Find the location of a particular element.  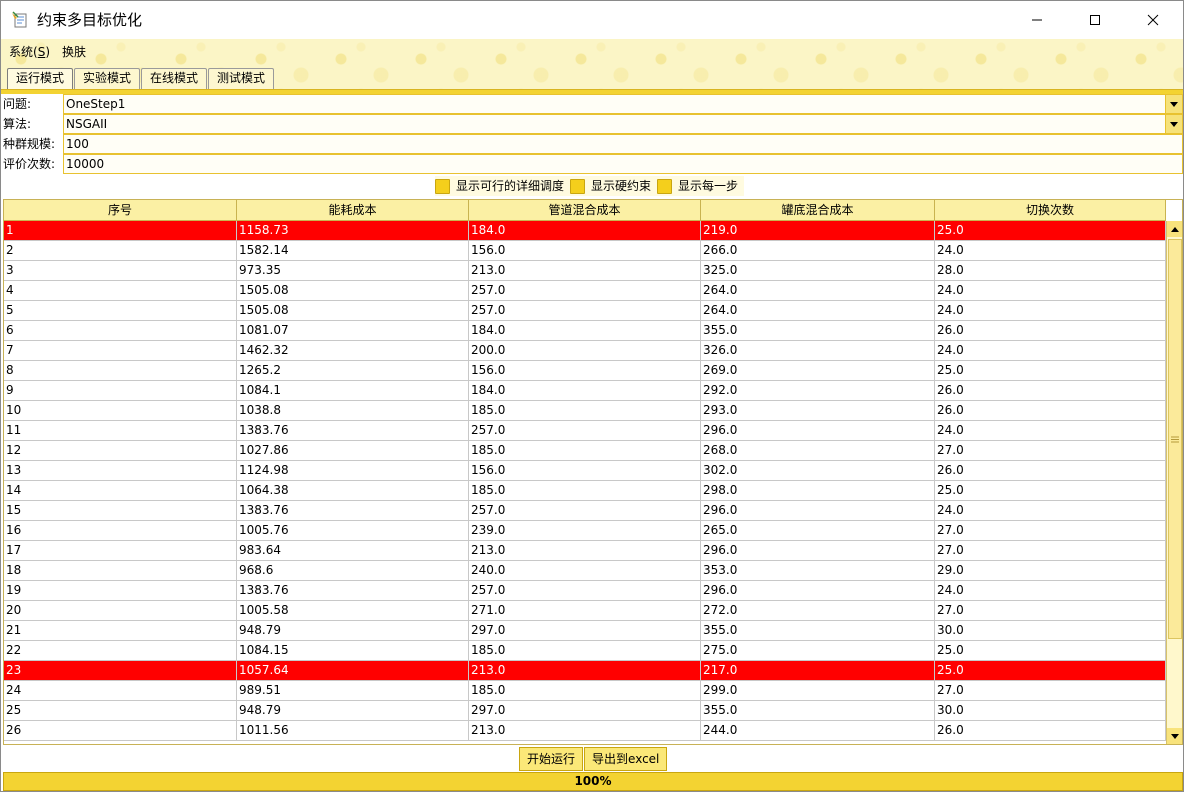

table-row: 1 1158.73 184.0 219.0 25.0 is located at coordinates (585, 231).